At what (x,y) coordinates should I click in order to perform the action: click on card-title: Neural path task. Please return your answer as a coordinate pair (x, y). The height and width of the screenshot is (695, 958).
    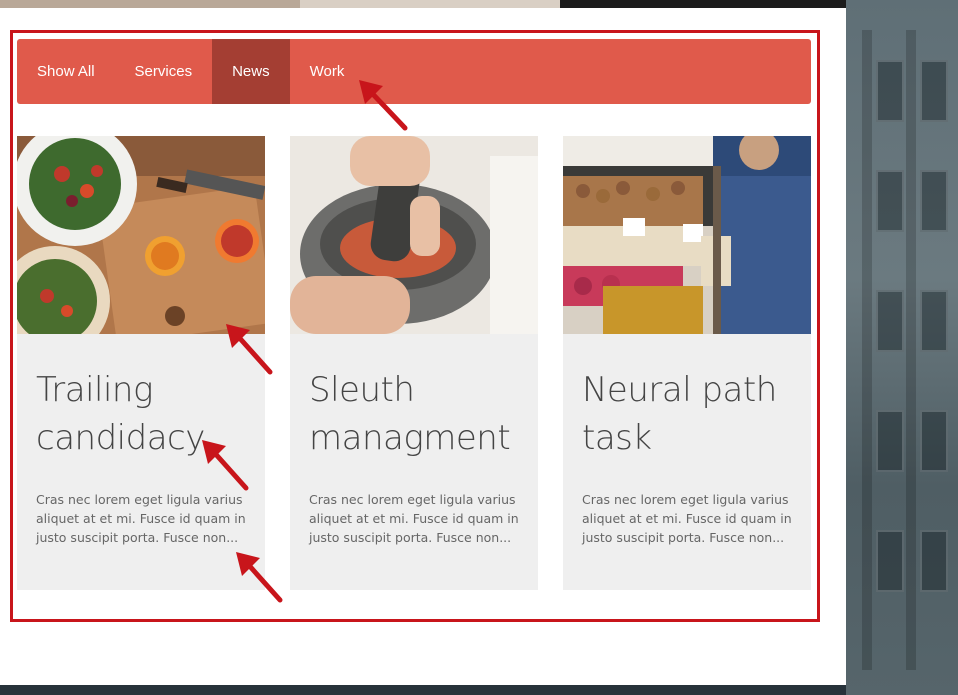
    Looking at the image, I should click on (692, 414).